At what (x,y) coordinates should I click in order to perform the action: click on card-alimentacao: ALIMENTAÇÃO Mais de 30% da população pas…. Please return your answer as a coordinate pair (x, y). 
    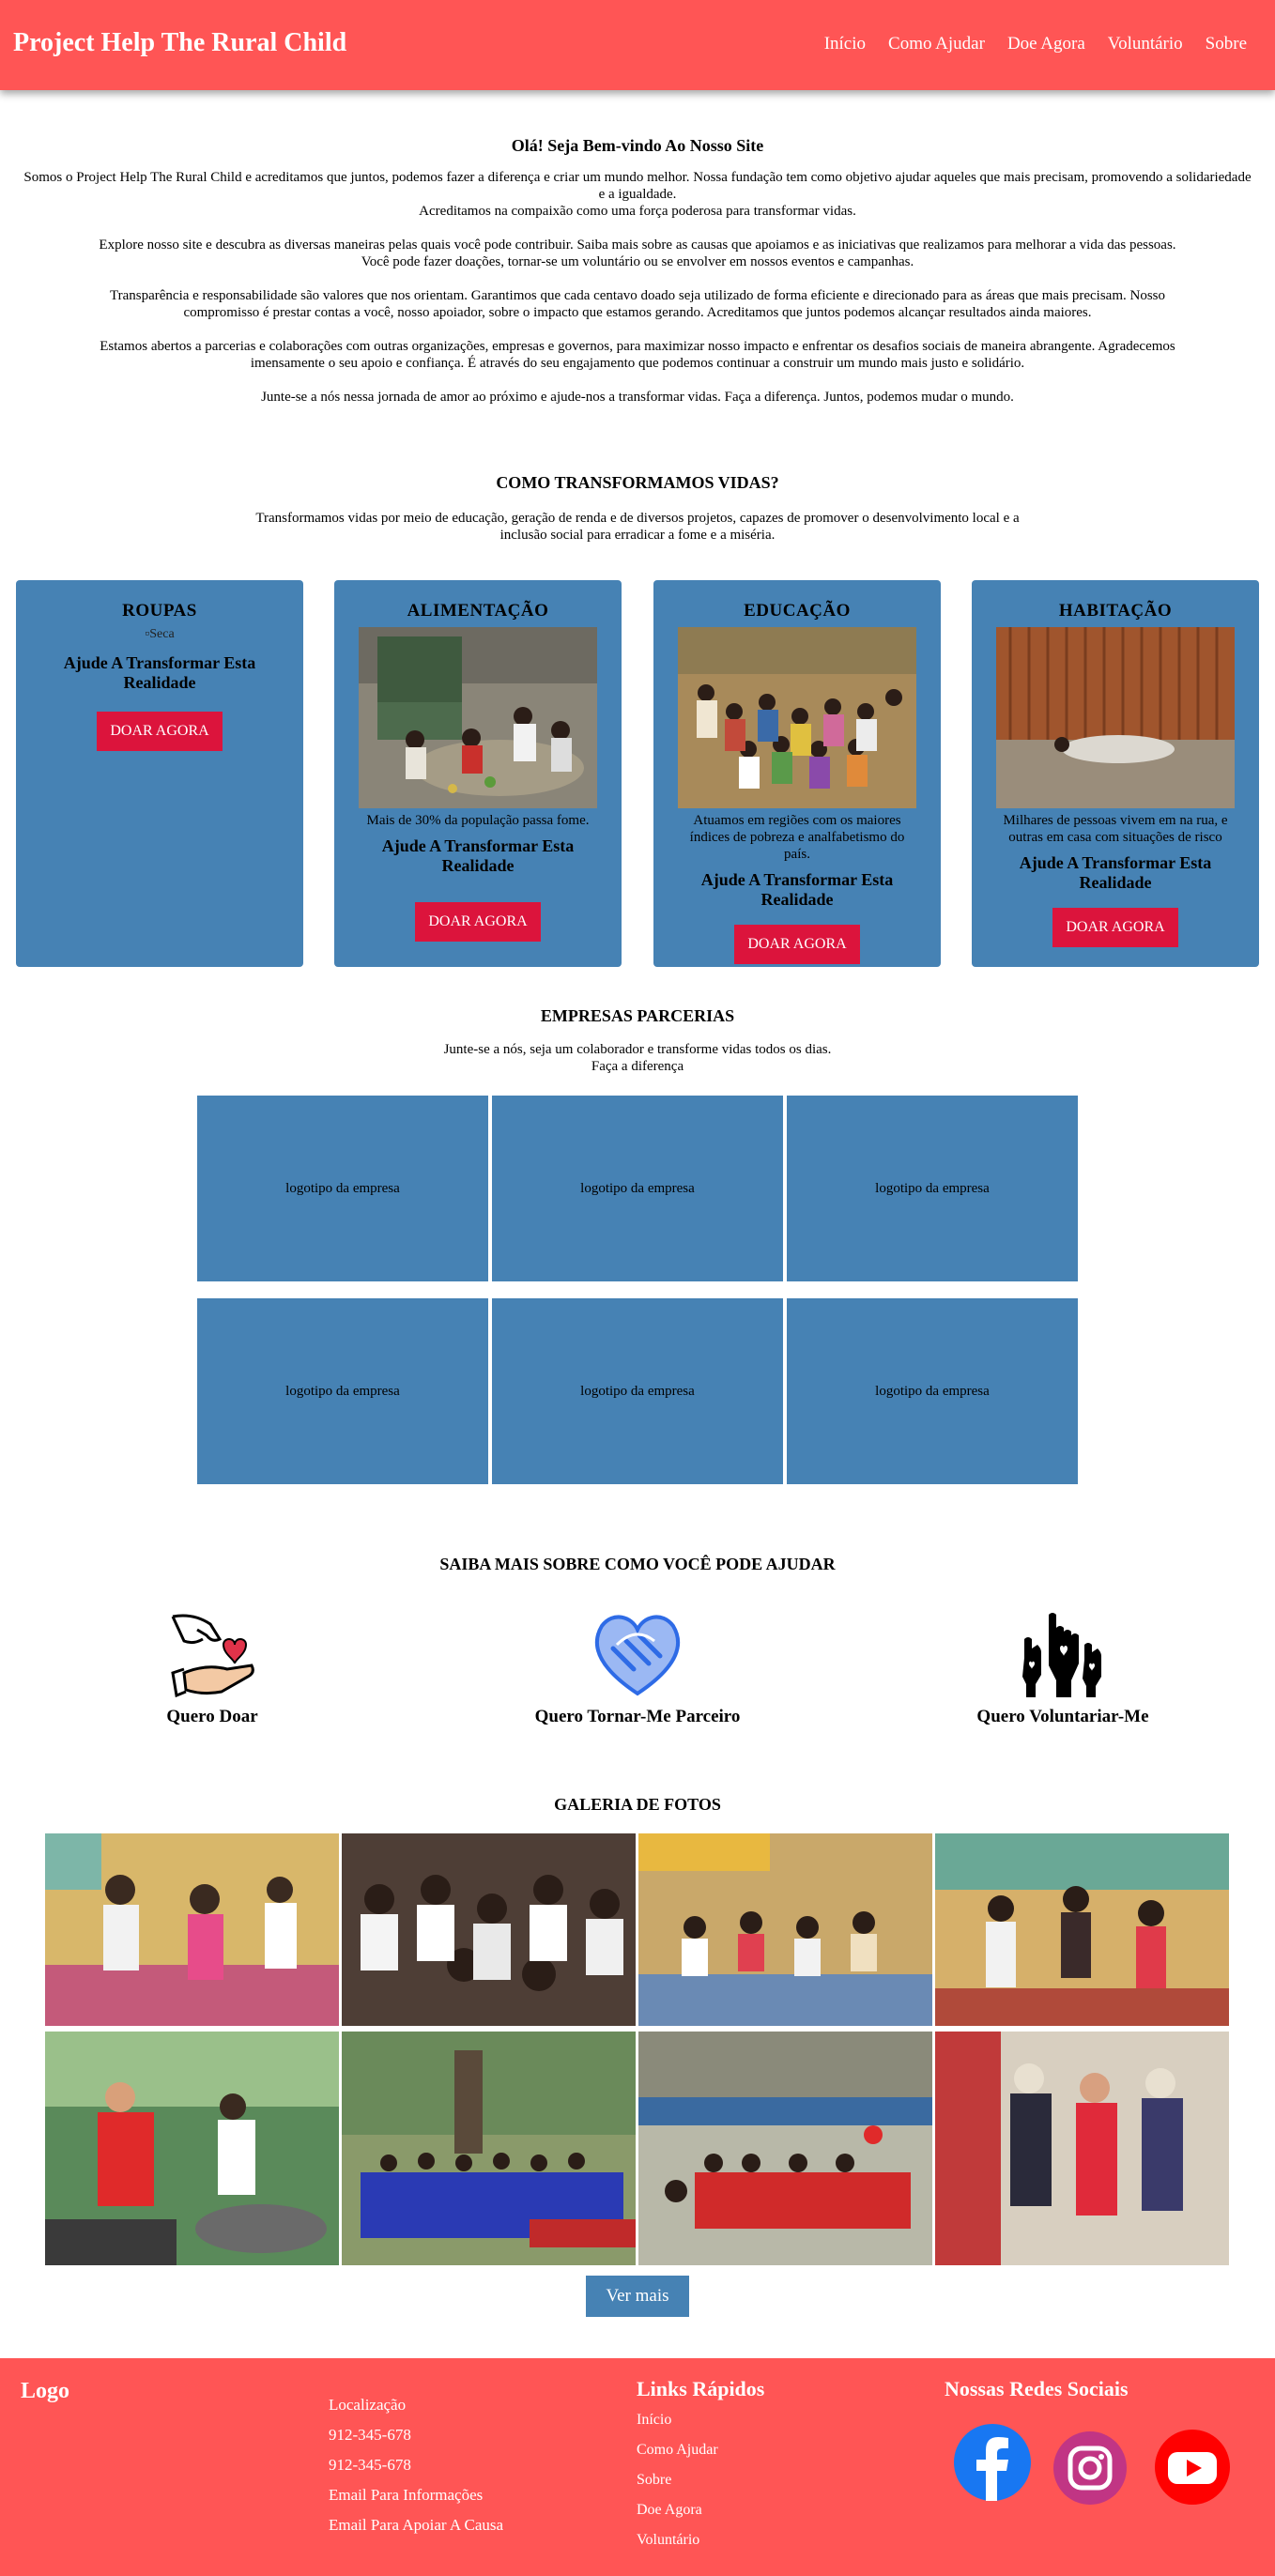
    Looking at the image, I should click on (478, 774).